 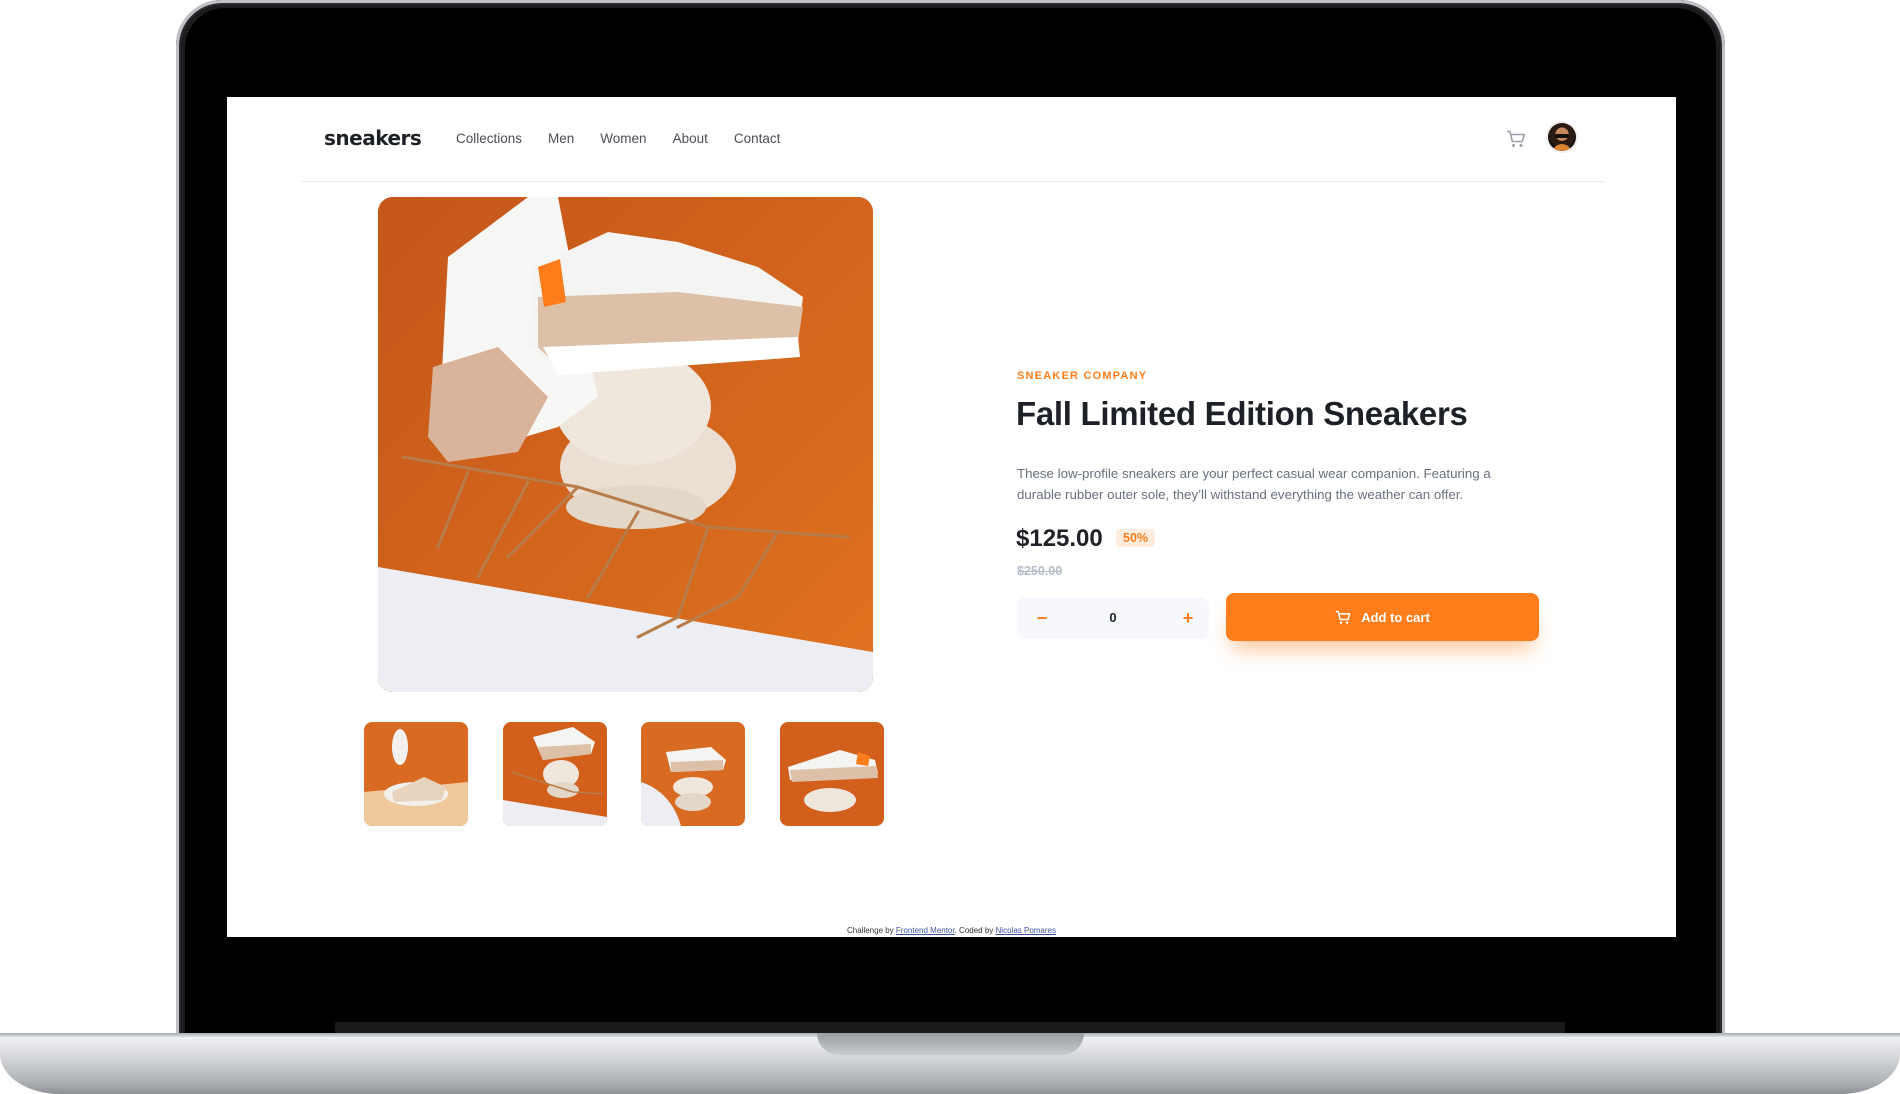 What do you see at coordinates (950, 1044) in the screenshot?
I see `laptop-opening-notch` at bounding box center [950, 1044].